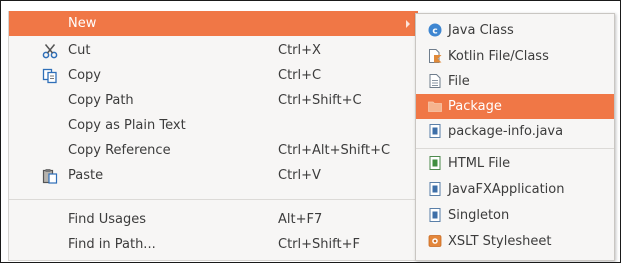 The width and height of the screenshot is (621, 263). Describe the element at coordinates (435, 241) in the screenshot. I see `xslt-file-icon` at that location.